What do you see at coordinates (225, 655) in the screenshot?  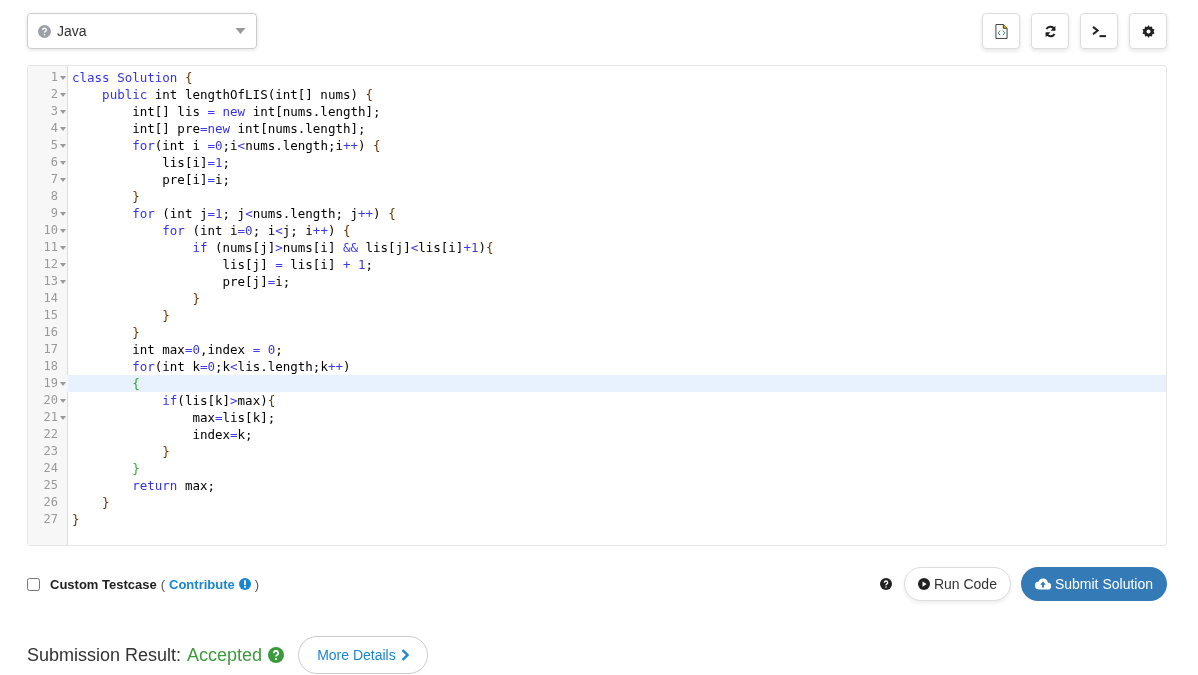 I see `result-status: Accepted` at bounding box center [225, 655].